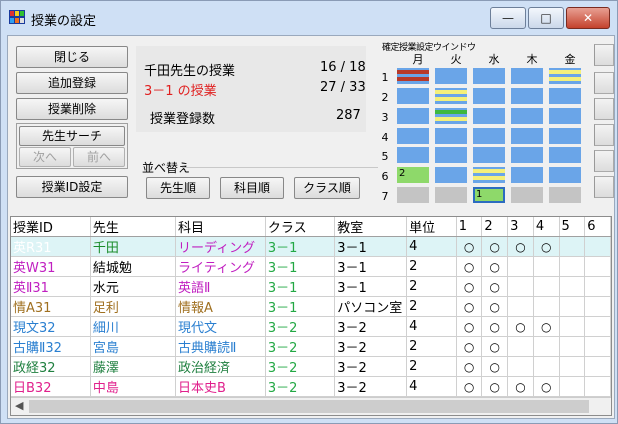 The height and width of the screenshot is (424, 618). I want to click on header-p4: 4, so click(546, 227).